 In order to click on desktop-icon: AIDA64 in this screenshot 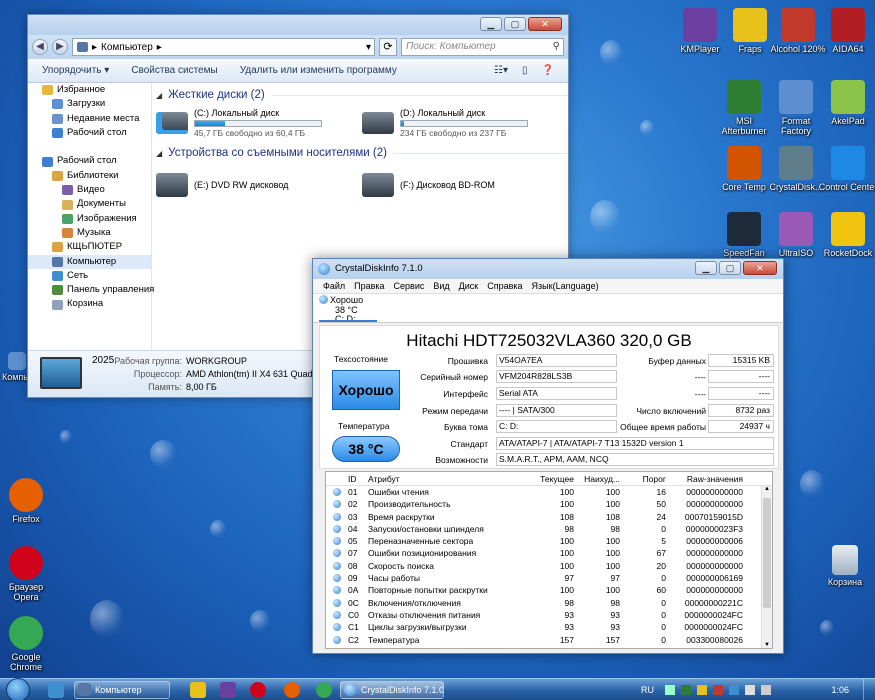, I will do `click(846, 31)`.